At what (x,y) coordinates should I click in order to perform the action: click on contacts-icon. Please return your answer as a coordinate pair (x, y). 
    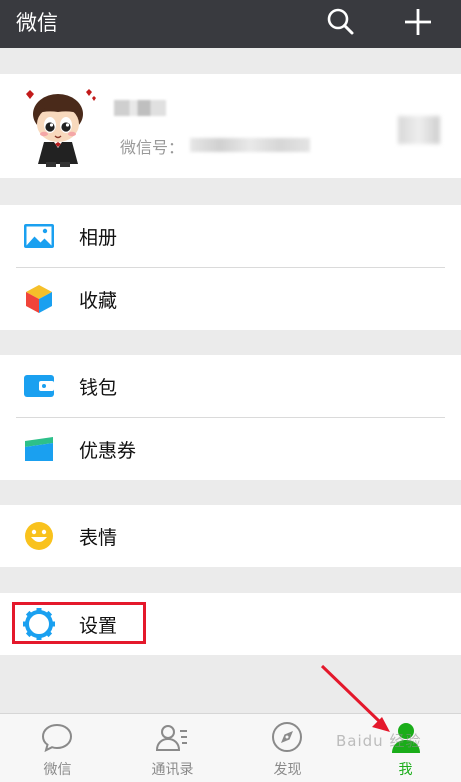
    Looking at the image, I should click on (171, 738).